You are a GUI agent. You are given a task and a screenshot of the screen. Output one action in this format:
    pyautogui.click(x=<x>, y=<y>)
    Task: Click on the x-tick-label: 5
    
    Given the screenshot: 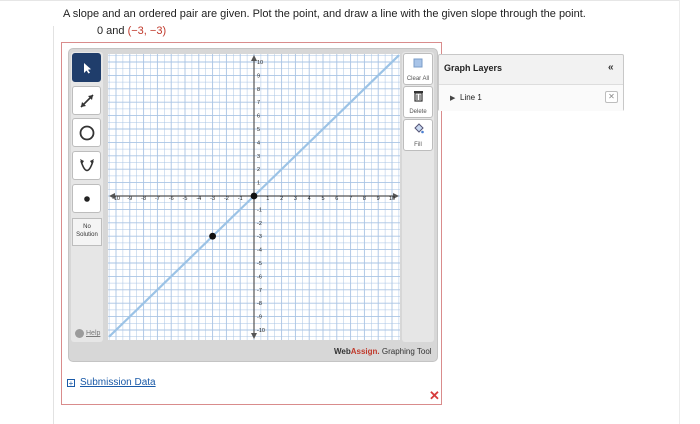 What is the action you would take?
    pyautogui.click(x=322, y=199)
    